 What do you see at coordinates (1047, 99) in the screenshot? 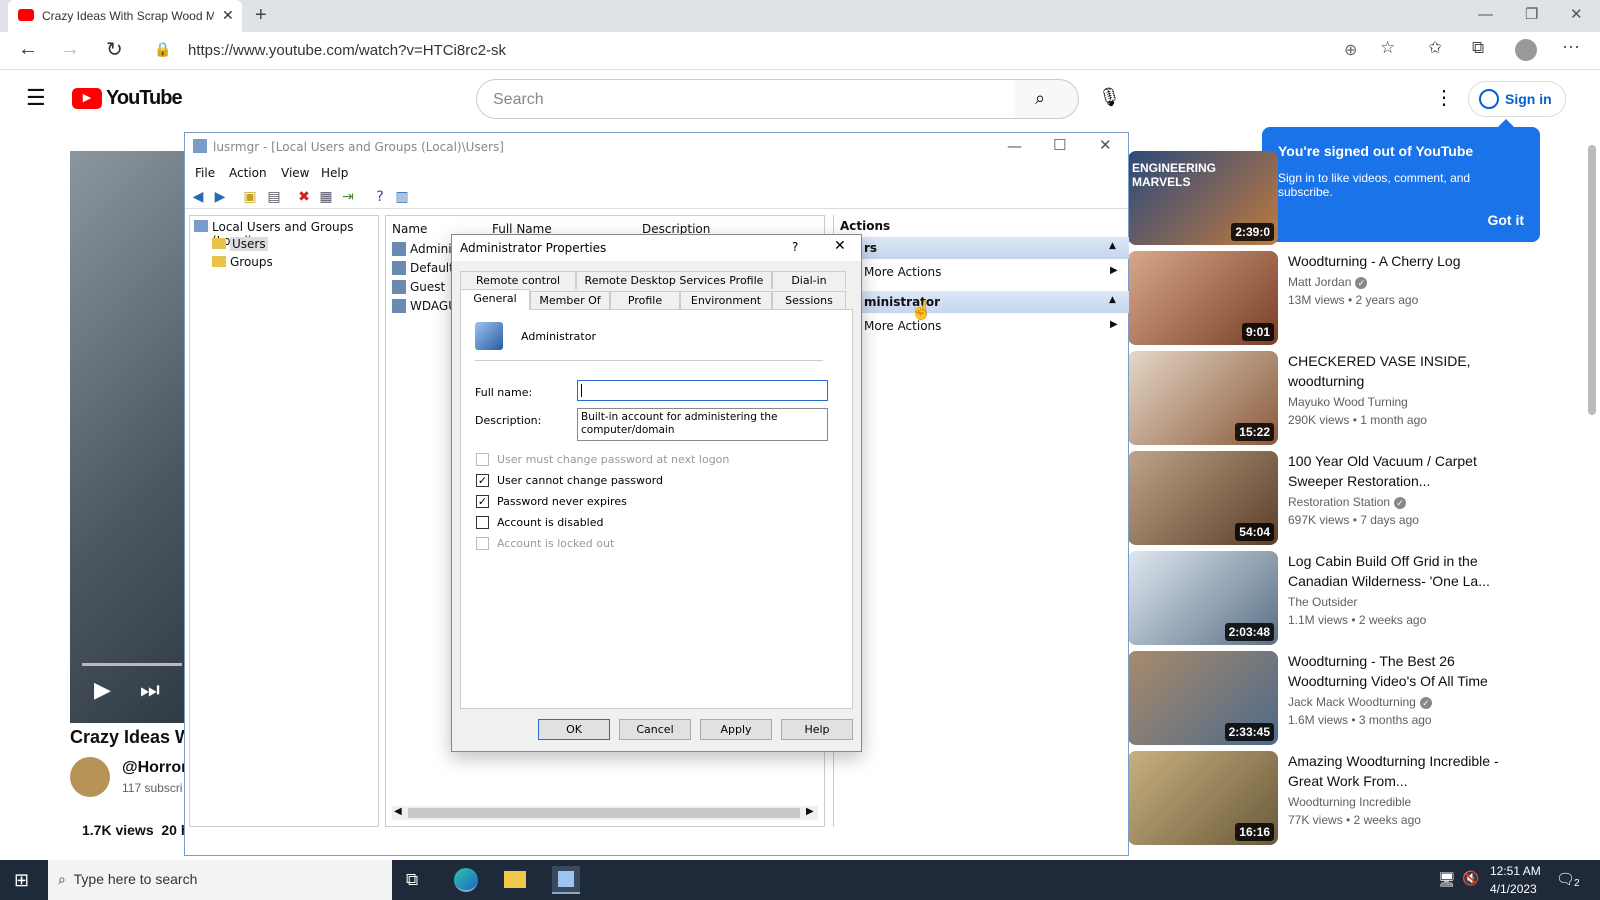
I see `search-button: ⌕` at bounding box center [1047, 99].